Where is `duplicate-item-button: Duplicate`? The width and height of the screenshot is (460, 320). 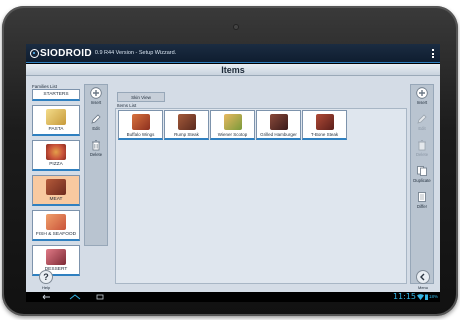
duplicate-item-button: Duplicate is located at coordinates (422, 175).